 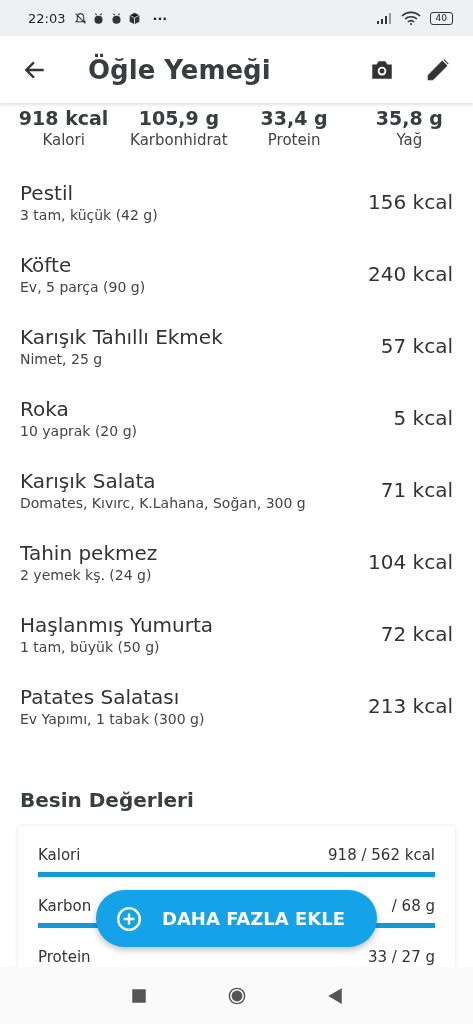 I want to click on food-name: Köfte, so click(x=190, y=265).